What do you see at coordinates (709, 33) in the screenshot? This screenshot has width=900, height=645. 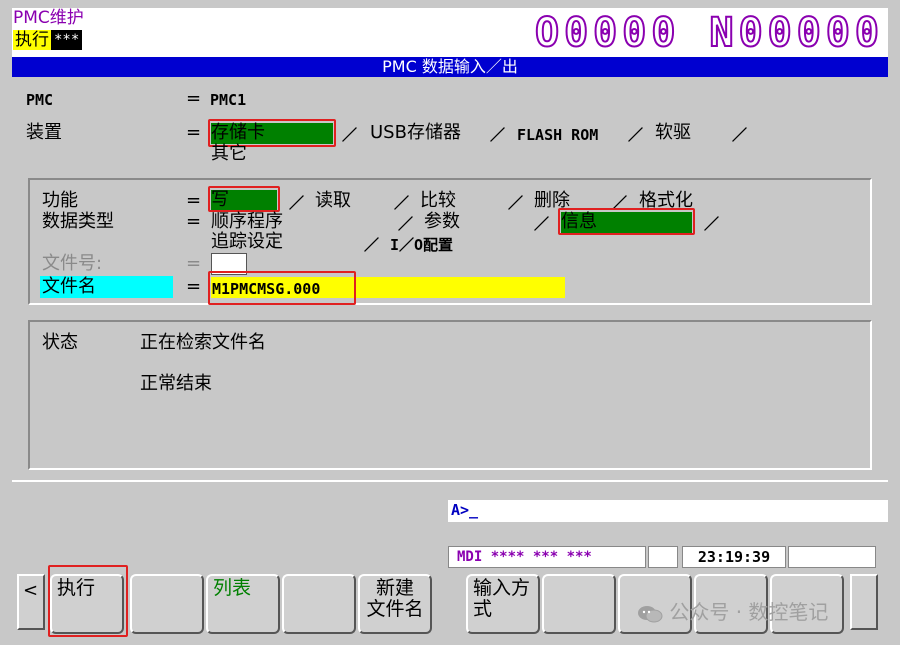 I see `program-number: O0000 N00000` at bounding box center [709, 33].